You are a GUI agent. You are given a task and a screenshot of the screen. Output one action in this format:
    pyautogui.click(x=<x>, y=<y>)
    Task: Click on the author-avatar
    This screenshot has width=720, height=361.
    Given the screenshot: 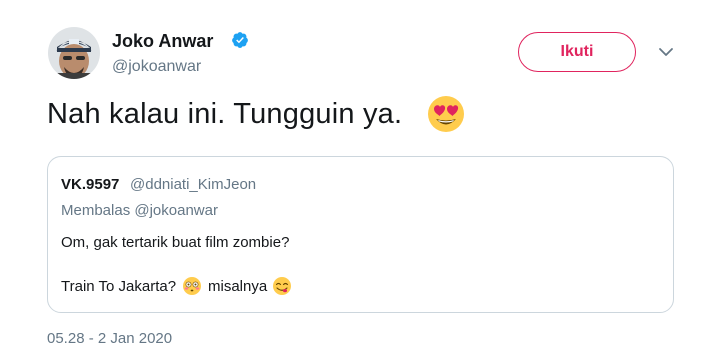 What is the action you would take?
    pyautogui.click(x=74, y=53)
    